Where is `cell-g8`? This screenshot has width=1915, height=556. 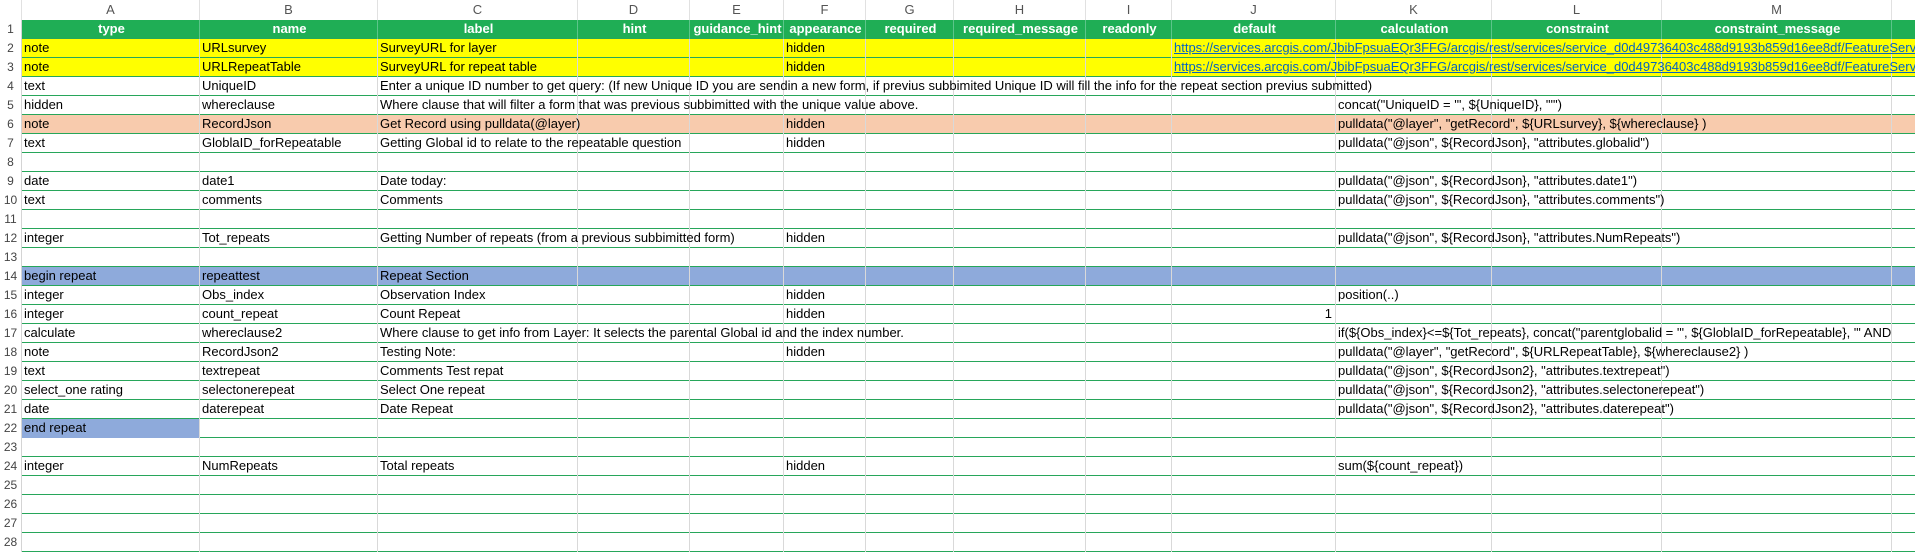 cell-g8 is located at coordinates (910, 162).